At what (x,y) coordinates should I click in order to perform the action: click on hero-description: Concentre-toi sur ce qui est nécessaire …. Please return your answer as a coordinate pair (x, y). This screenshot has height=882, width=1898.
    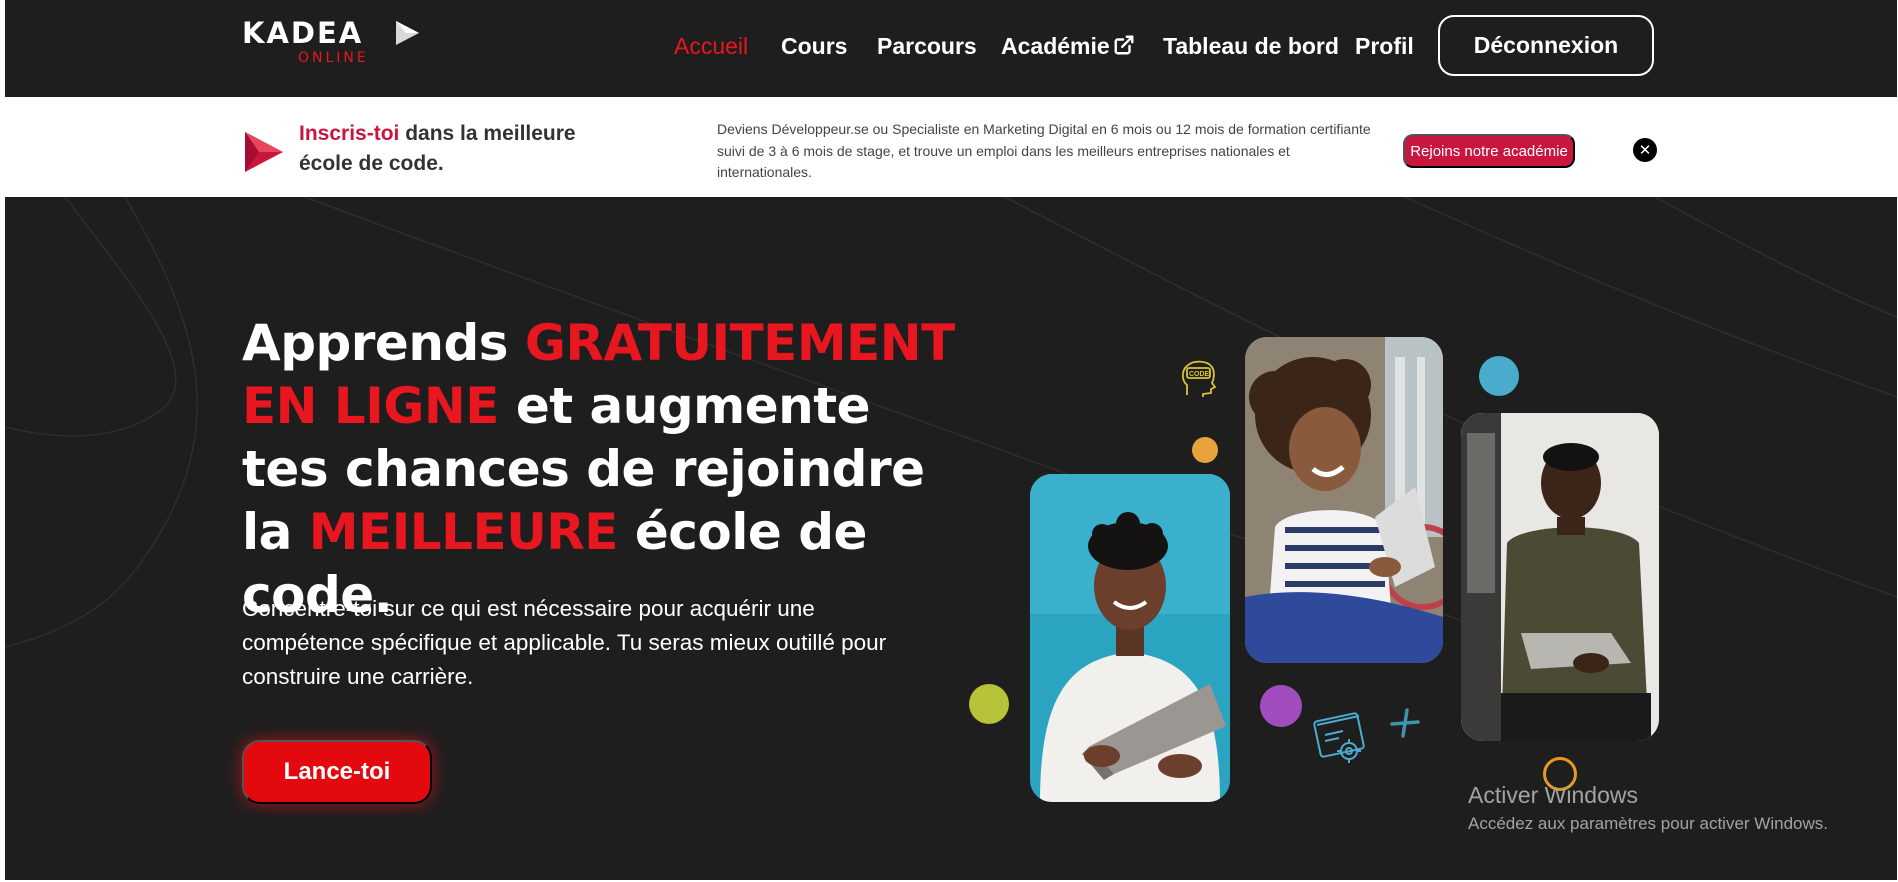
    Looking at the image, I should click on (564, 642).